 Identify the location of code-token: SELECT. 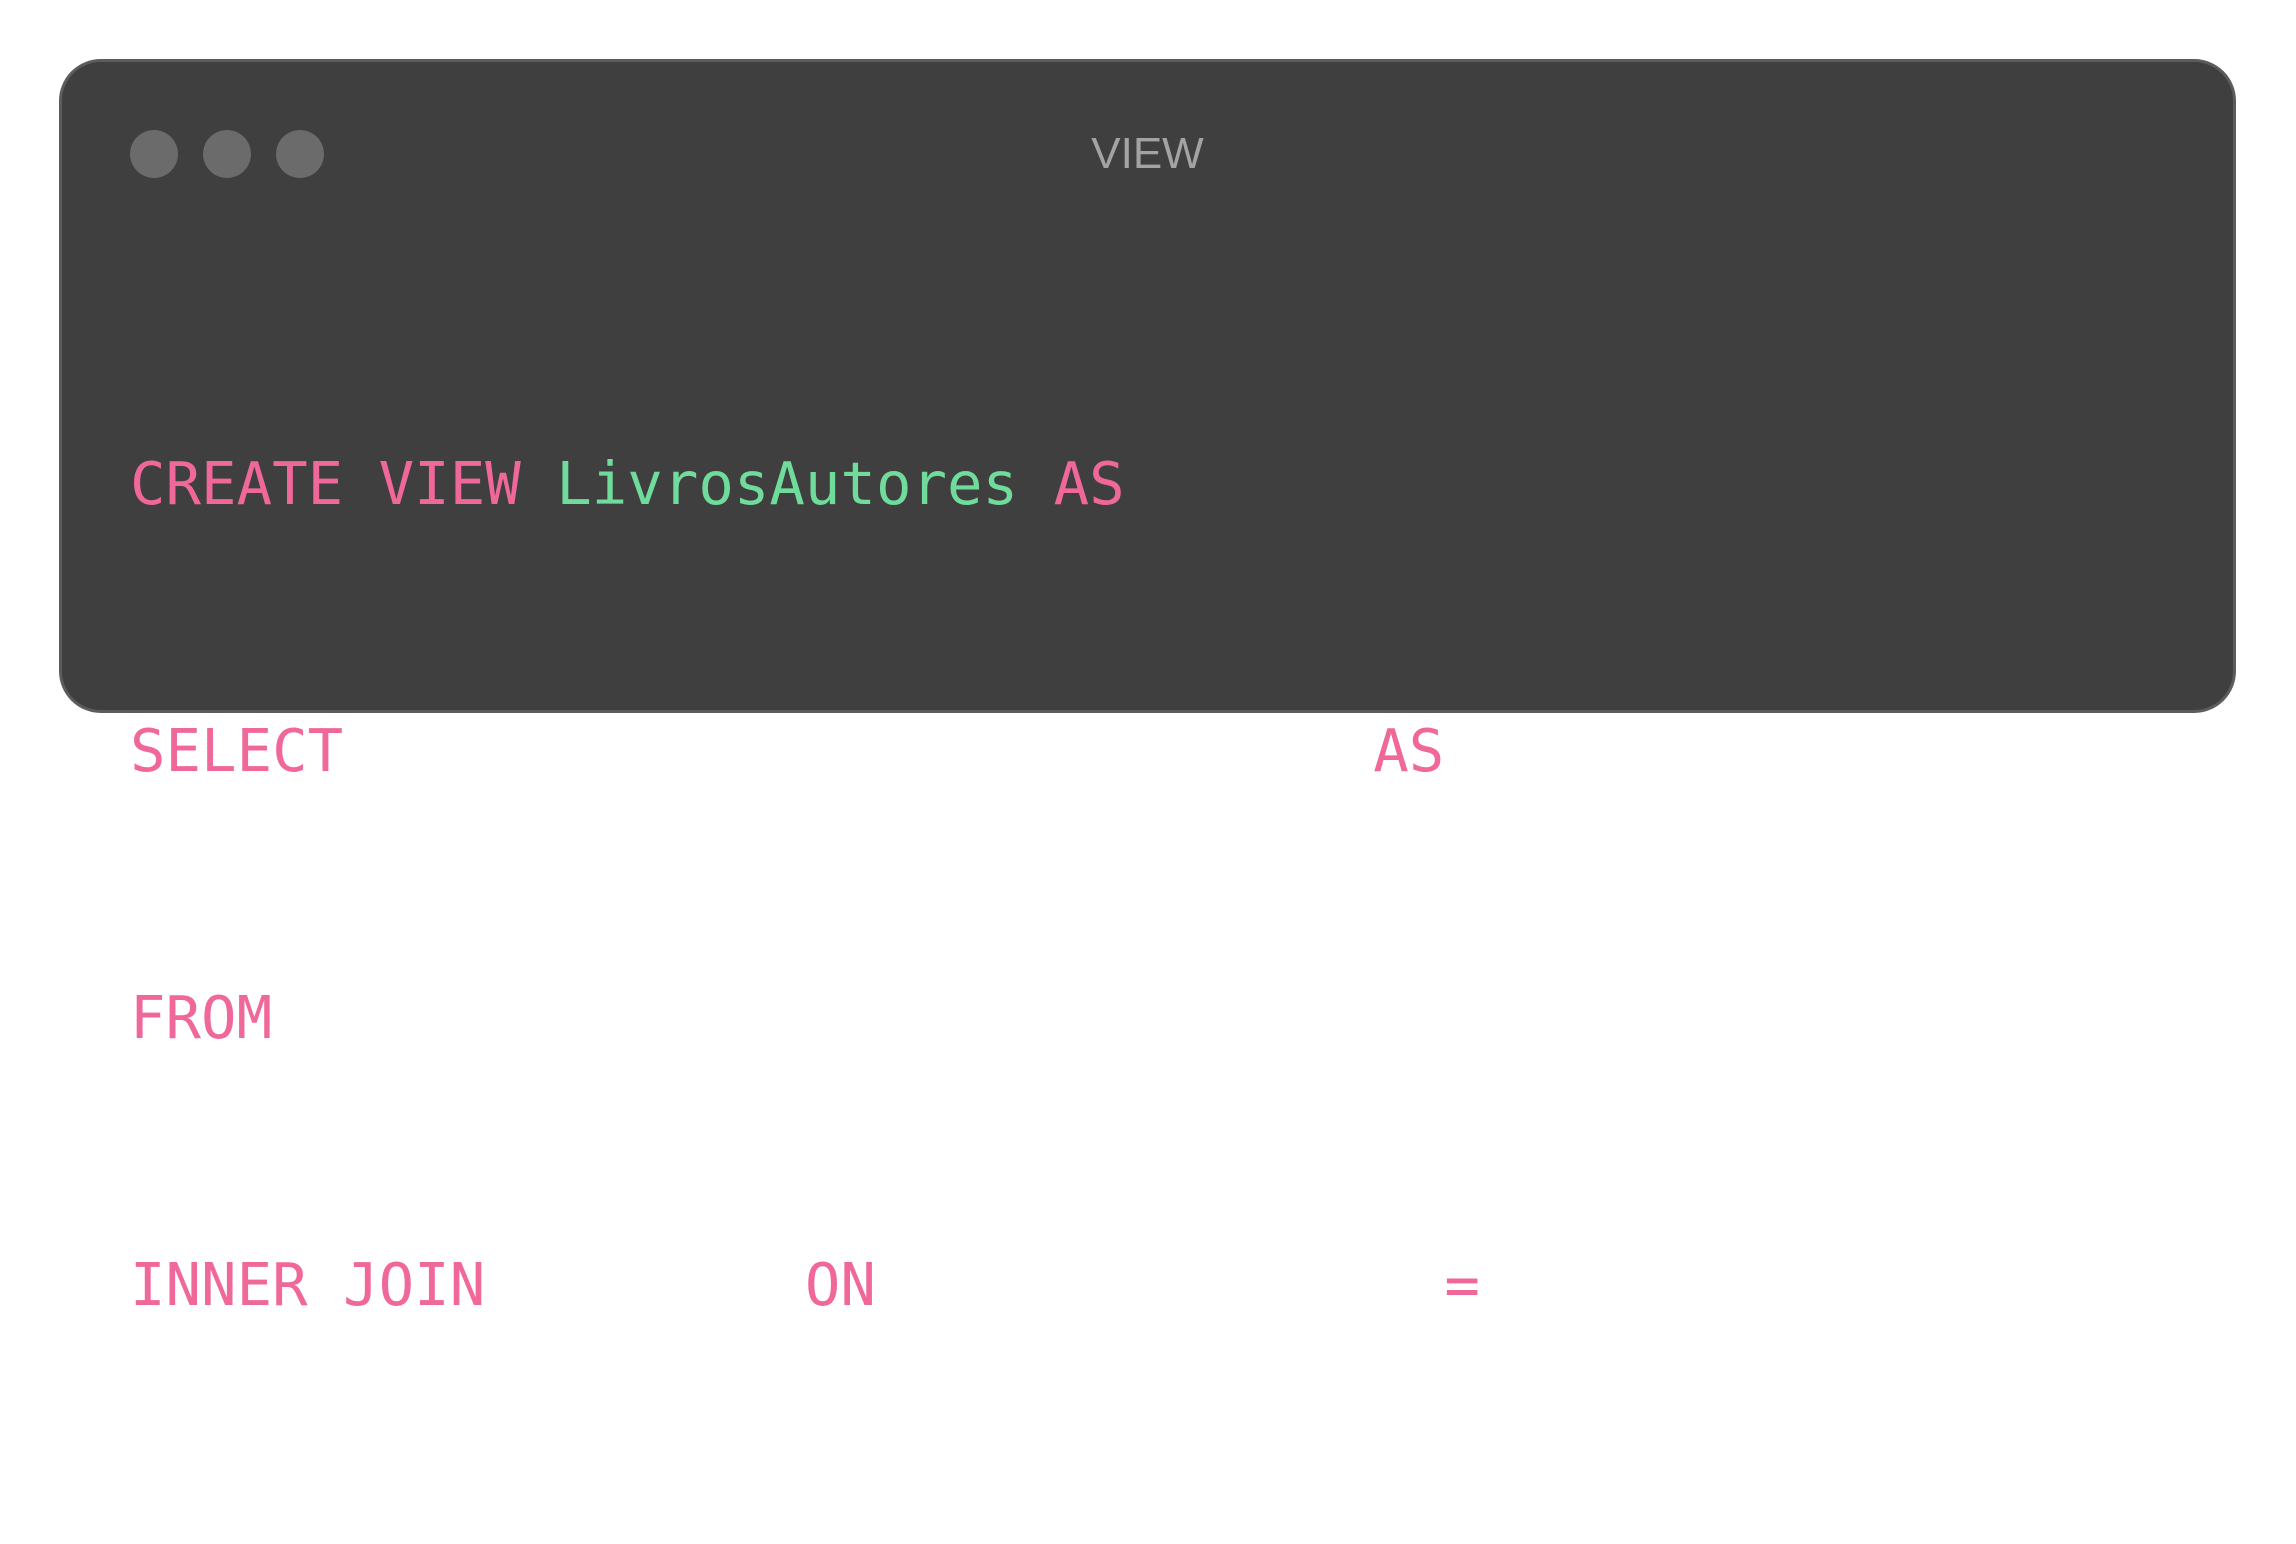
(254, 750).